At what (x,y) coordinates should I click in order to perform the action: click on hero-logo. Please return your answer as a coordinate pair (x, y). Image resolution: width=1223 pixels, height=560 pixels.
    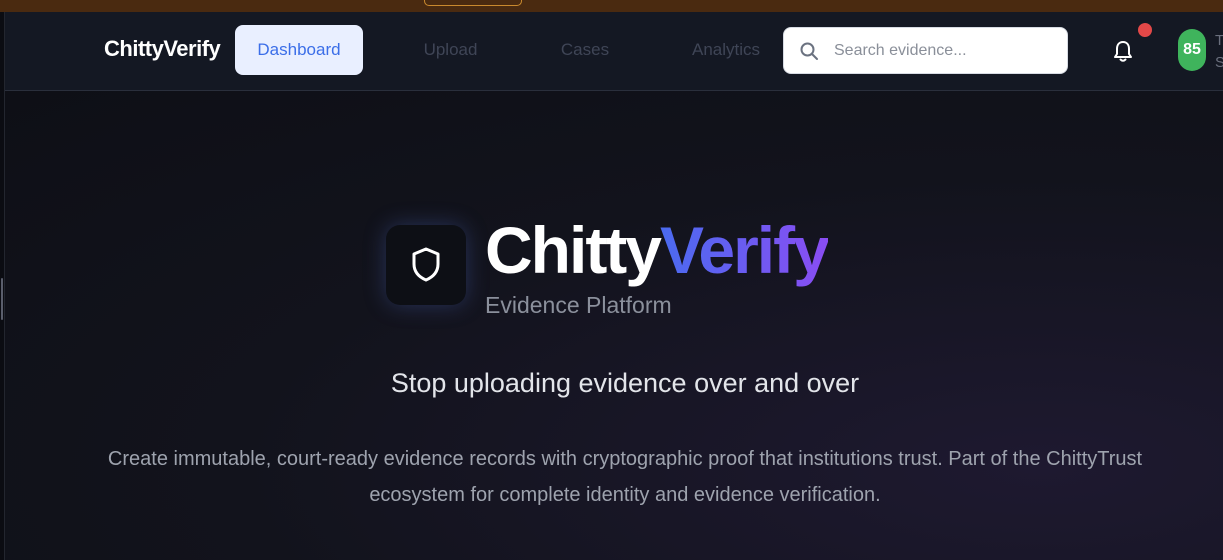
    Looking at the image, I should click on (426, 265).